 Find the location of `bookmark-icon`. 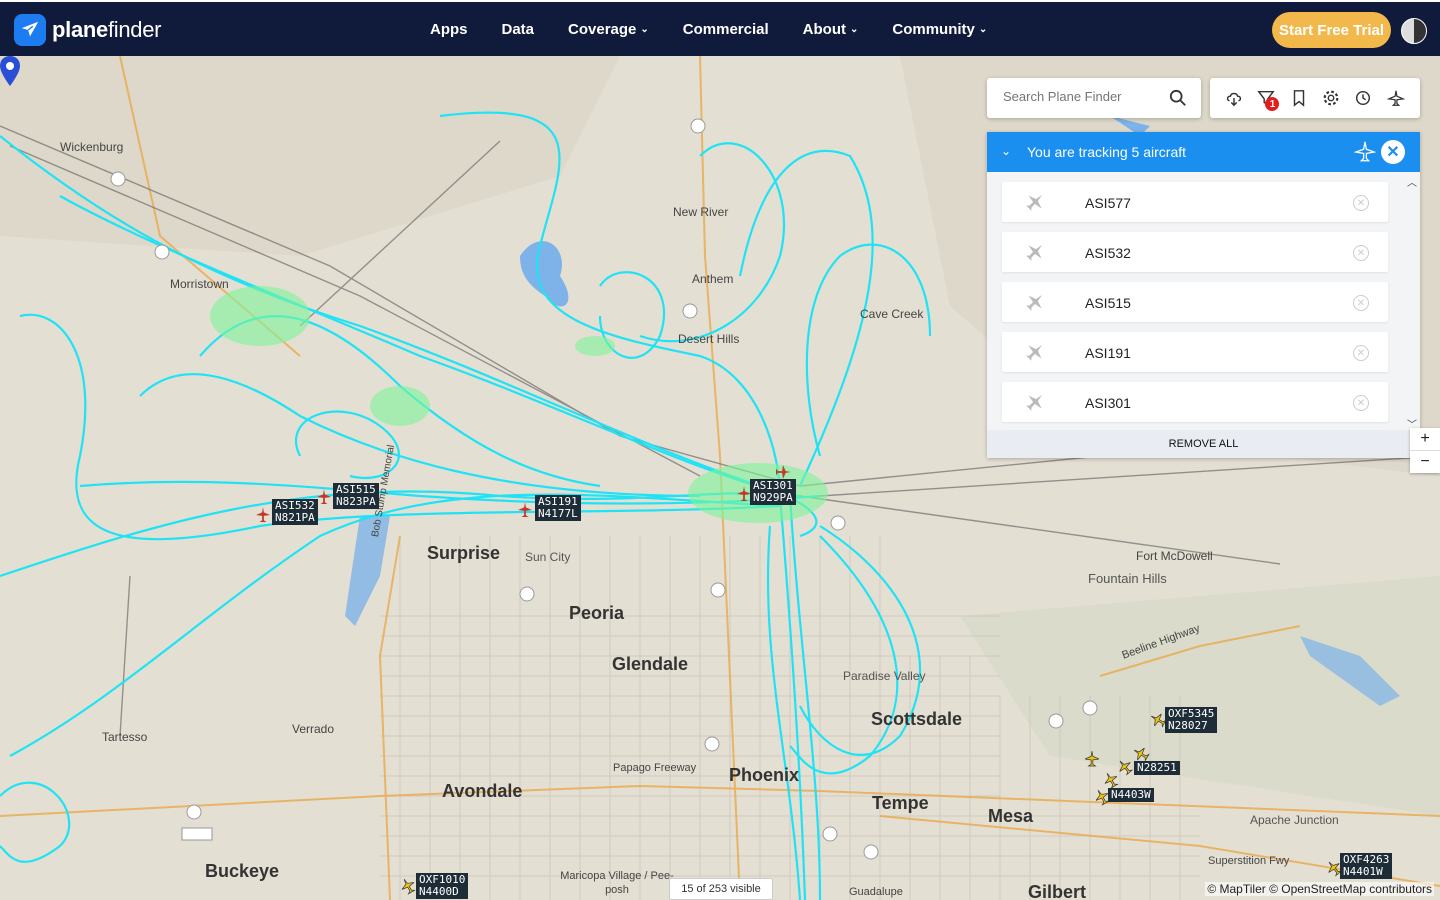

bookmark-icon is located at coordinates (1299, 98).